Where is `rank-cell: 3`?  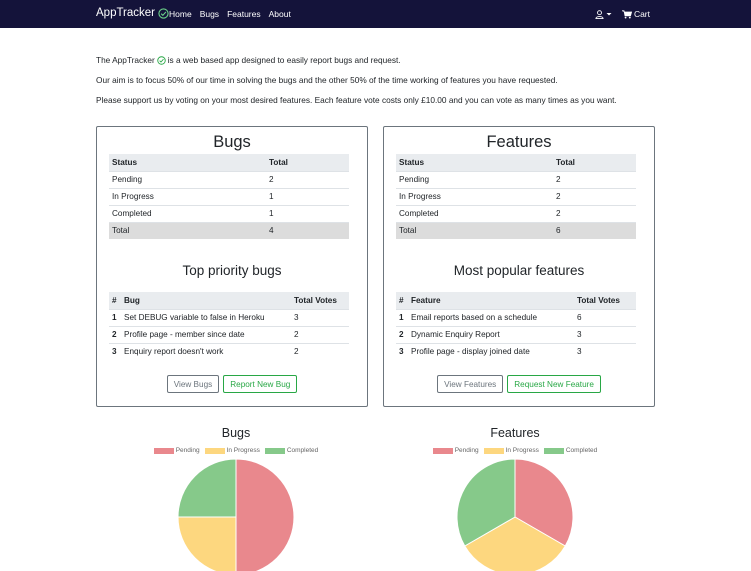 rank-cell: 3 is located at coordinates (115, 351).